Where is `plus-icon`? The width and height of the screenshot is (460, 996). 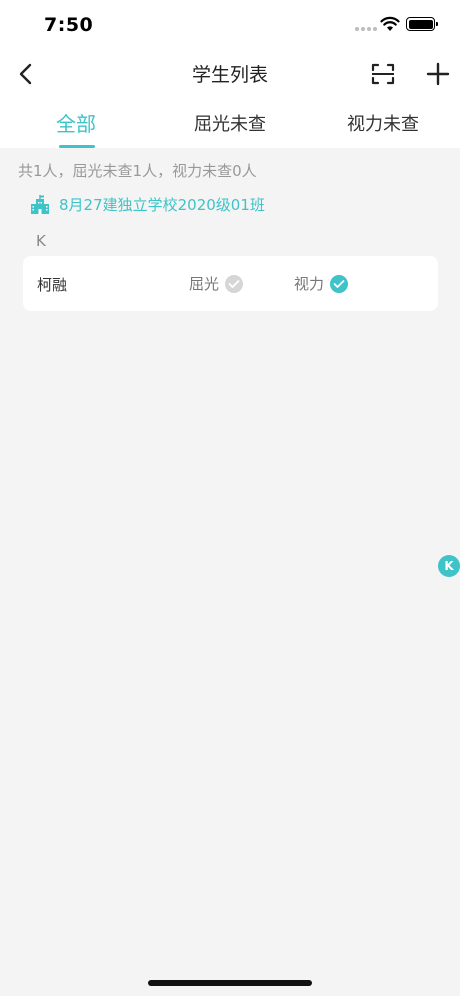
plus-icon is located at coordinates (438, 74).